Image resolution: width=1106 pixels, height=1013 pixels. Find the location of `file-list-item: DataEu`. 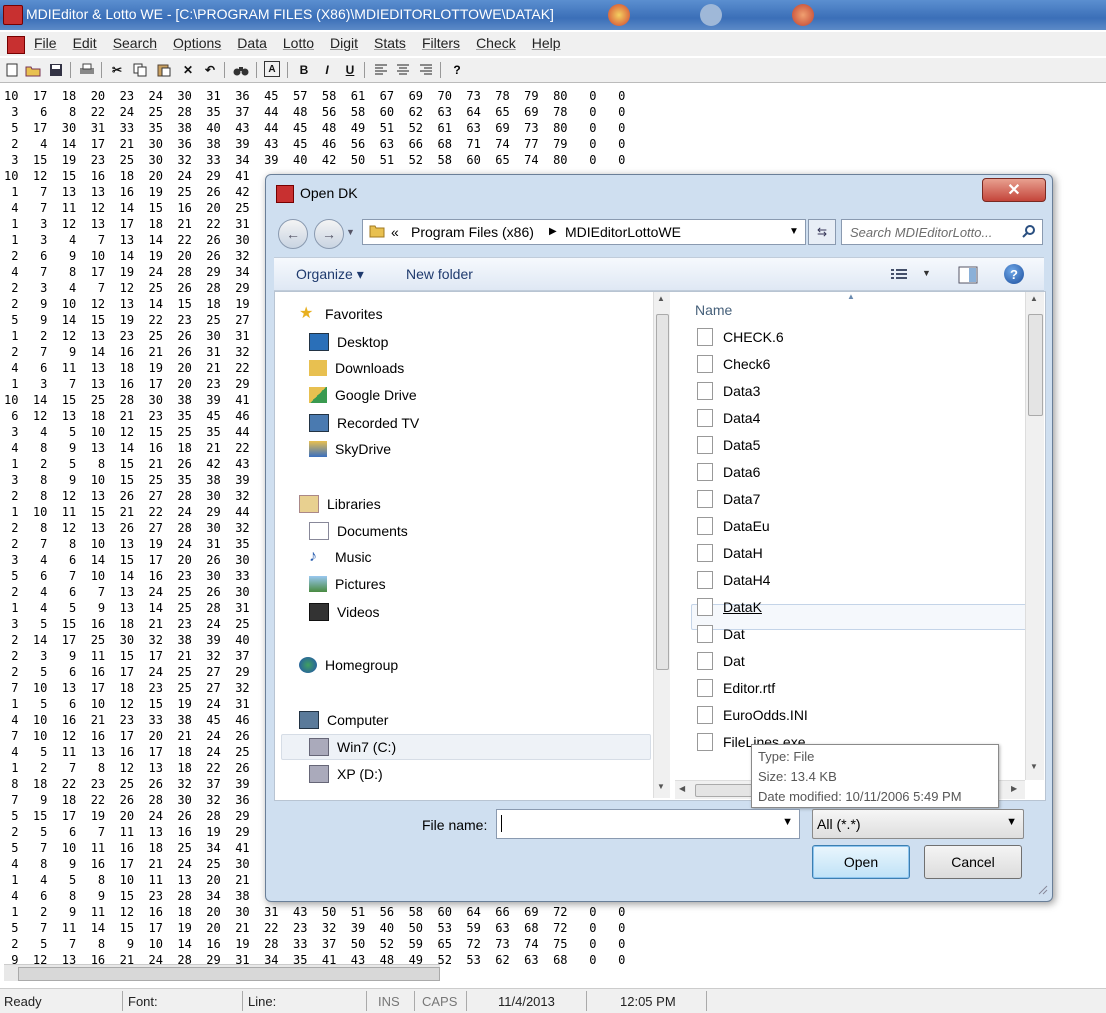

file-list-item: DataEu is located at coordinates (733, 526).